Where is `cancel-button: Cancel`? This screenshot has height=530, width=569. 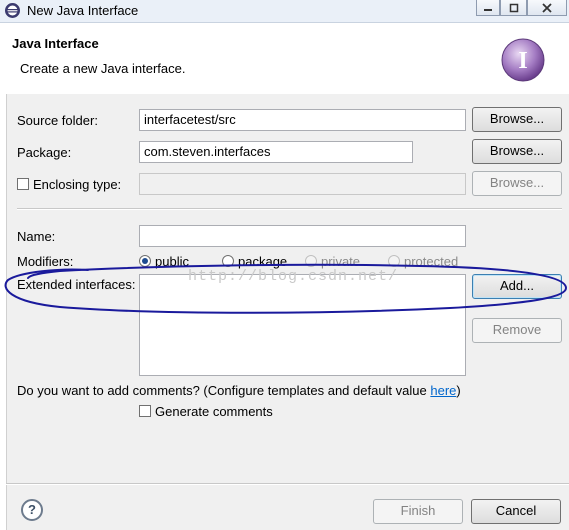
cancel-button: Cancel is located at coordinates (516, 511).